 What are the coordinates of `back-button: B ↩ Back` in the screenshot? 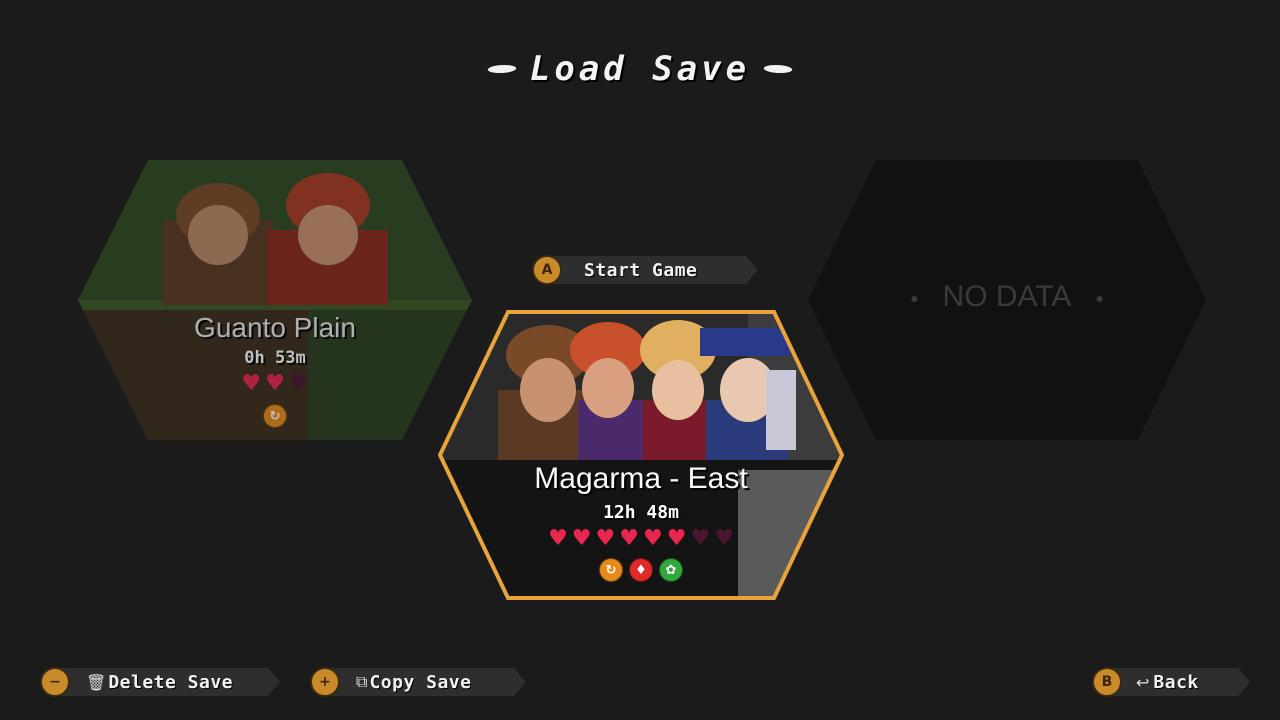 It's located at (1169, 682).